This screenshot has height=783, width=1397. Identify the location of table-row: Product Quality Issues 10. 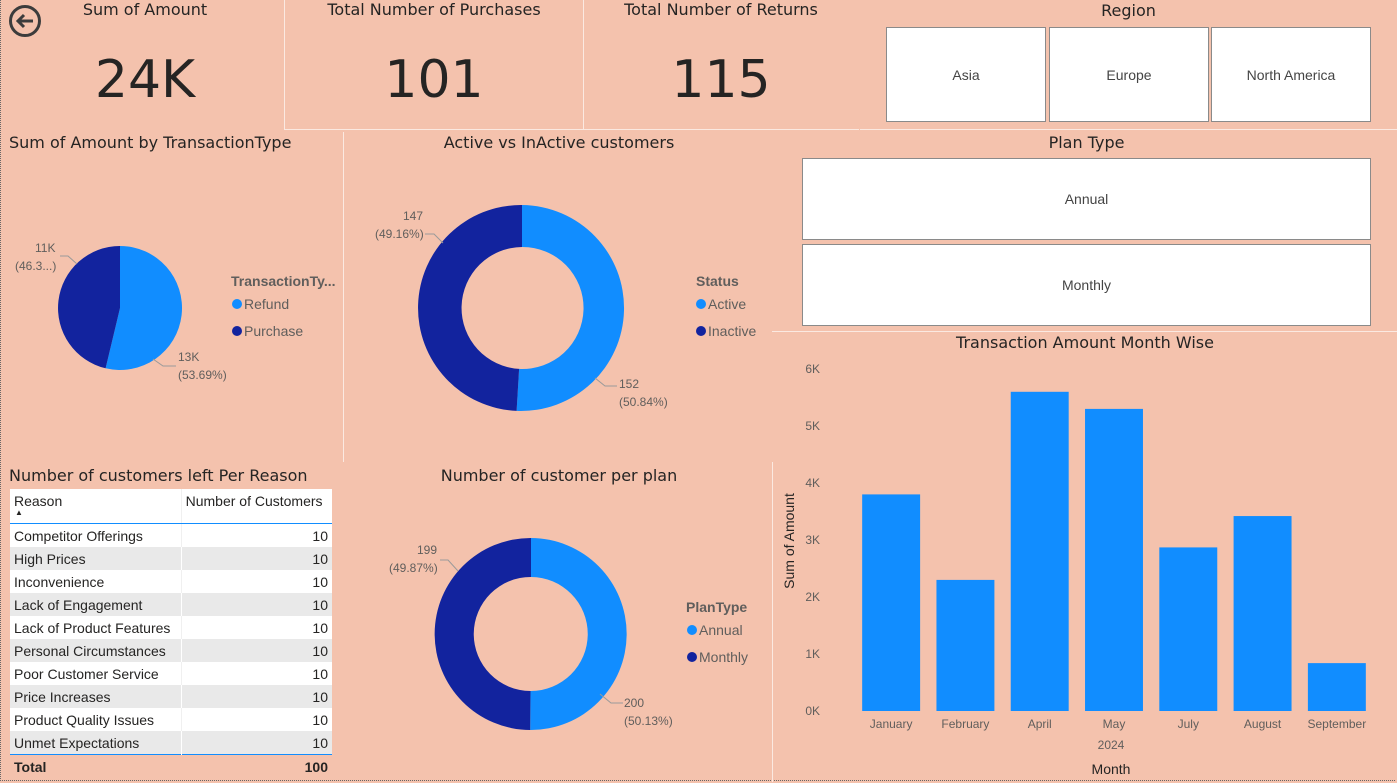
(171, 719).